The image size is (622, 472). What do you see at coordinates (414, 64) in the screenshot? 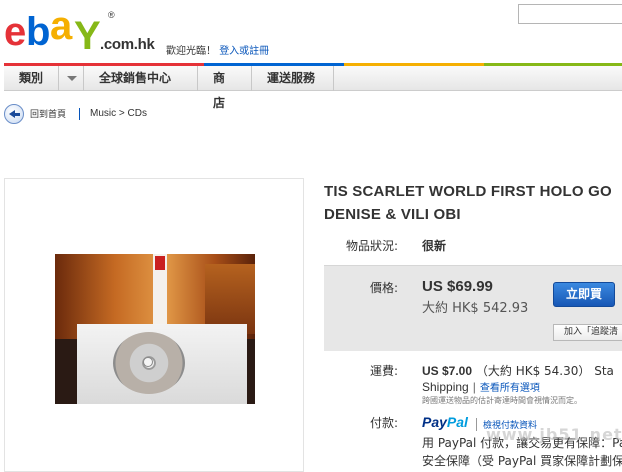
I see `nav-stripe-yellow` at bounding box center [414, 64].